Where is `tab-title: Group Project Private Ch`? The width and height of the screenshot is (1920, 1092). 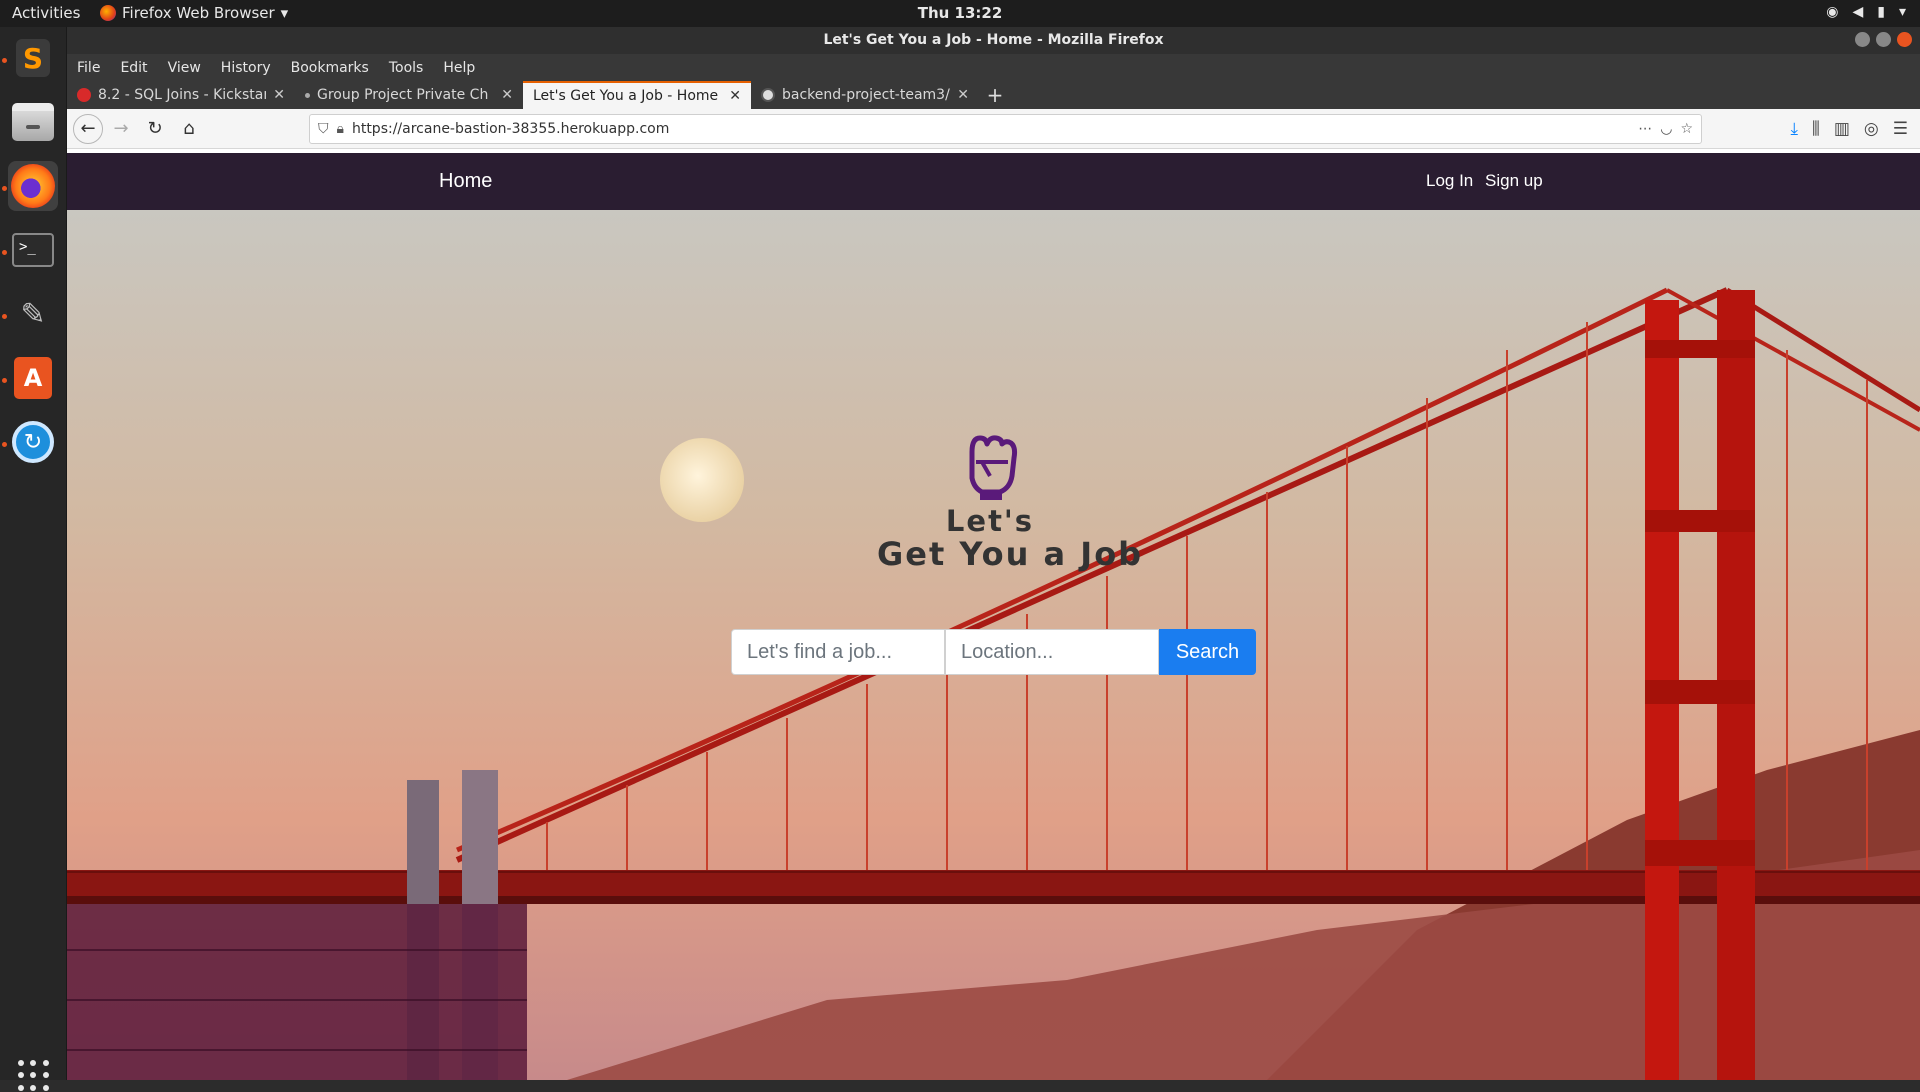 tab-title: Group Project Private Ch is located at coordinates (403, 95).